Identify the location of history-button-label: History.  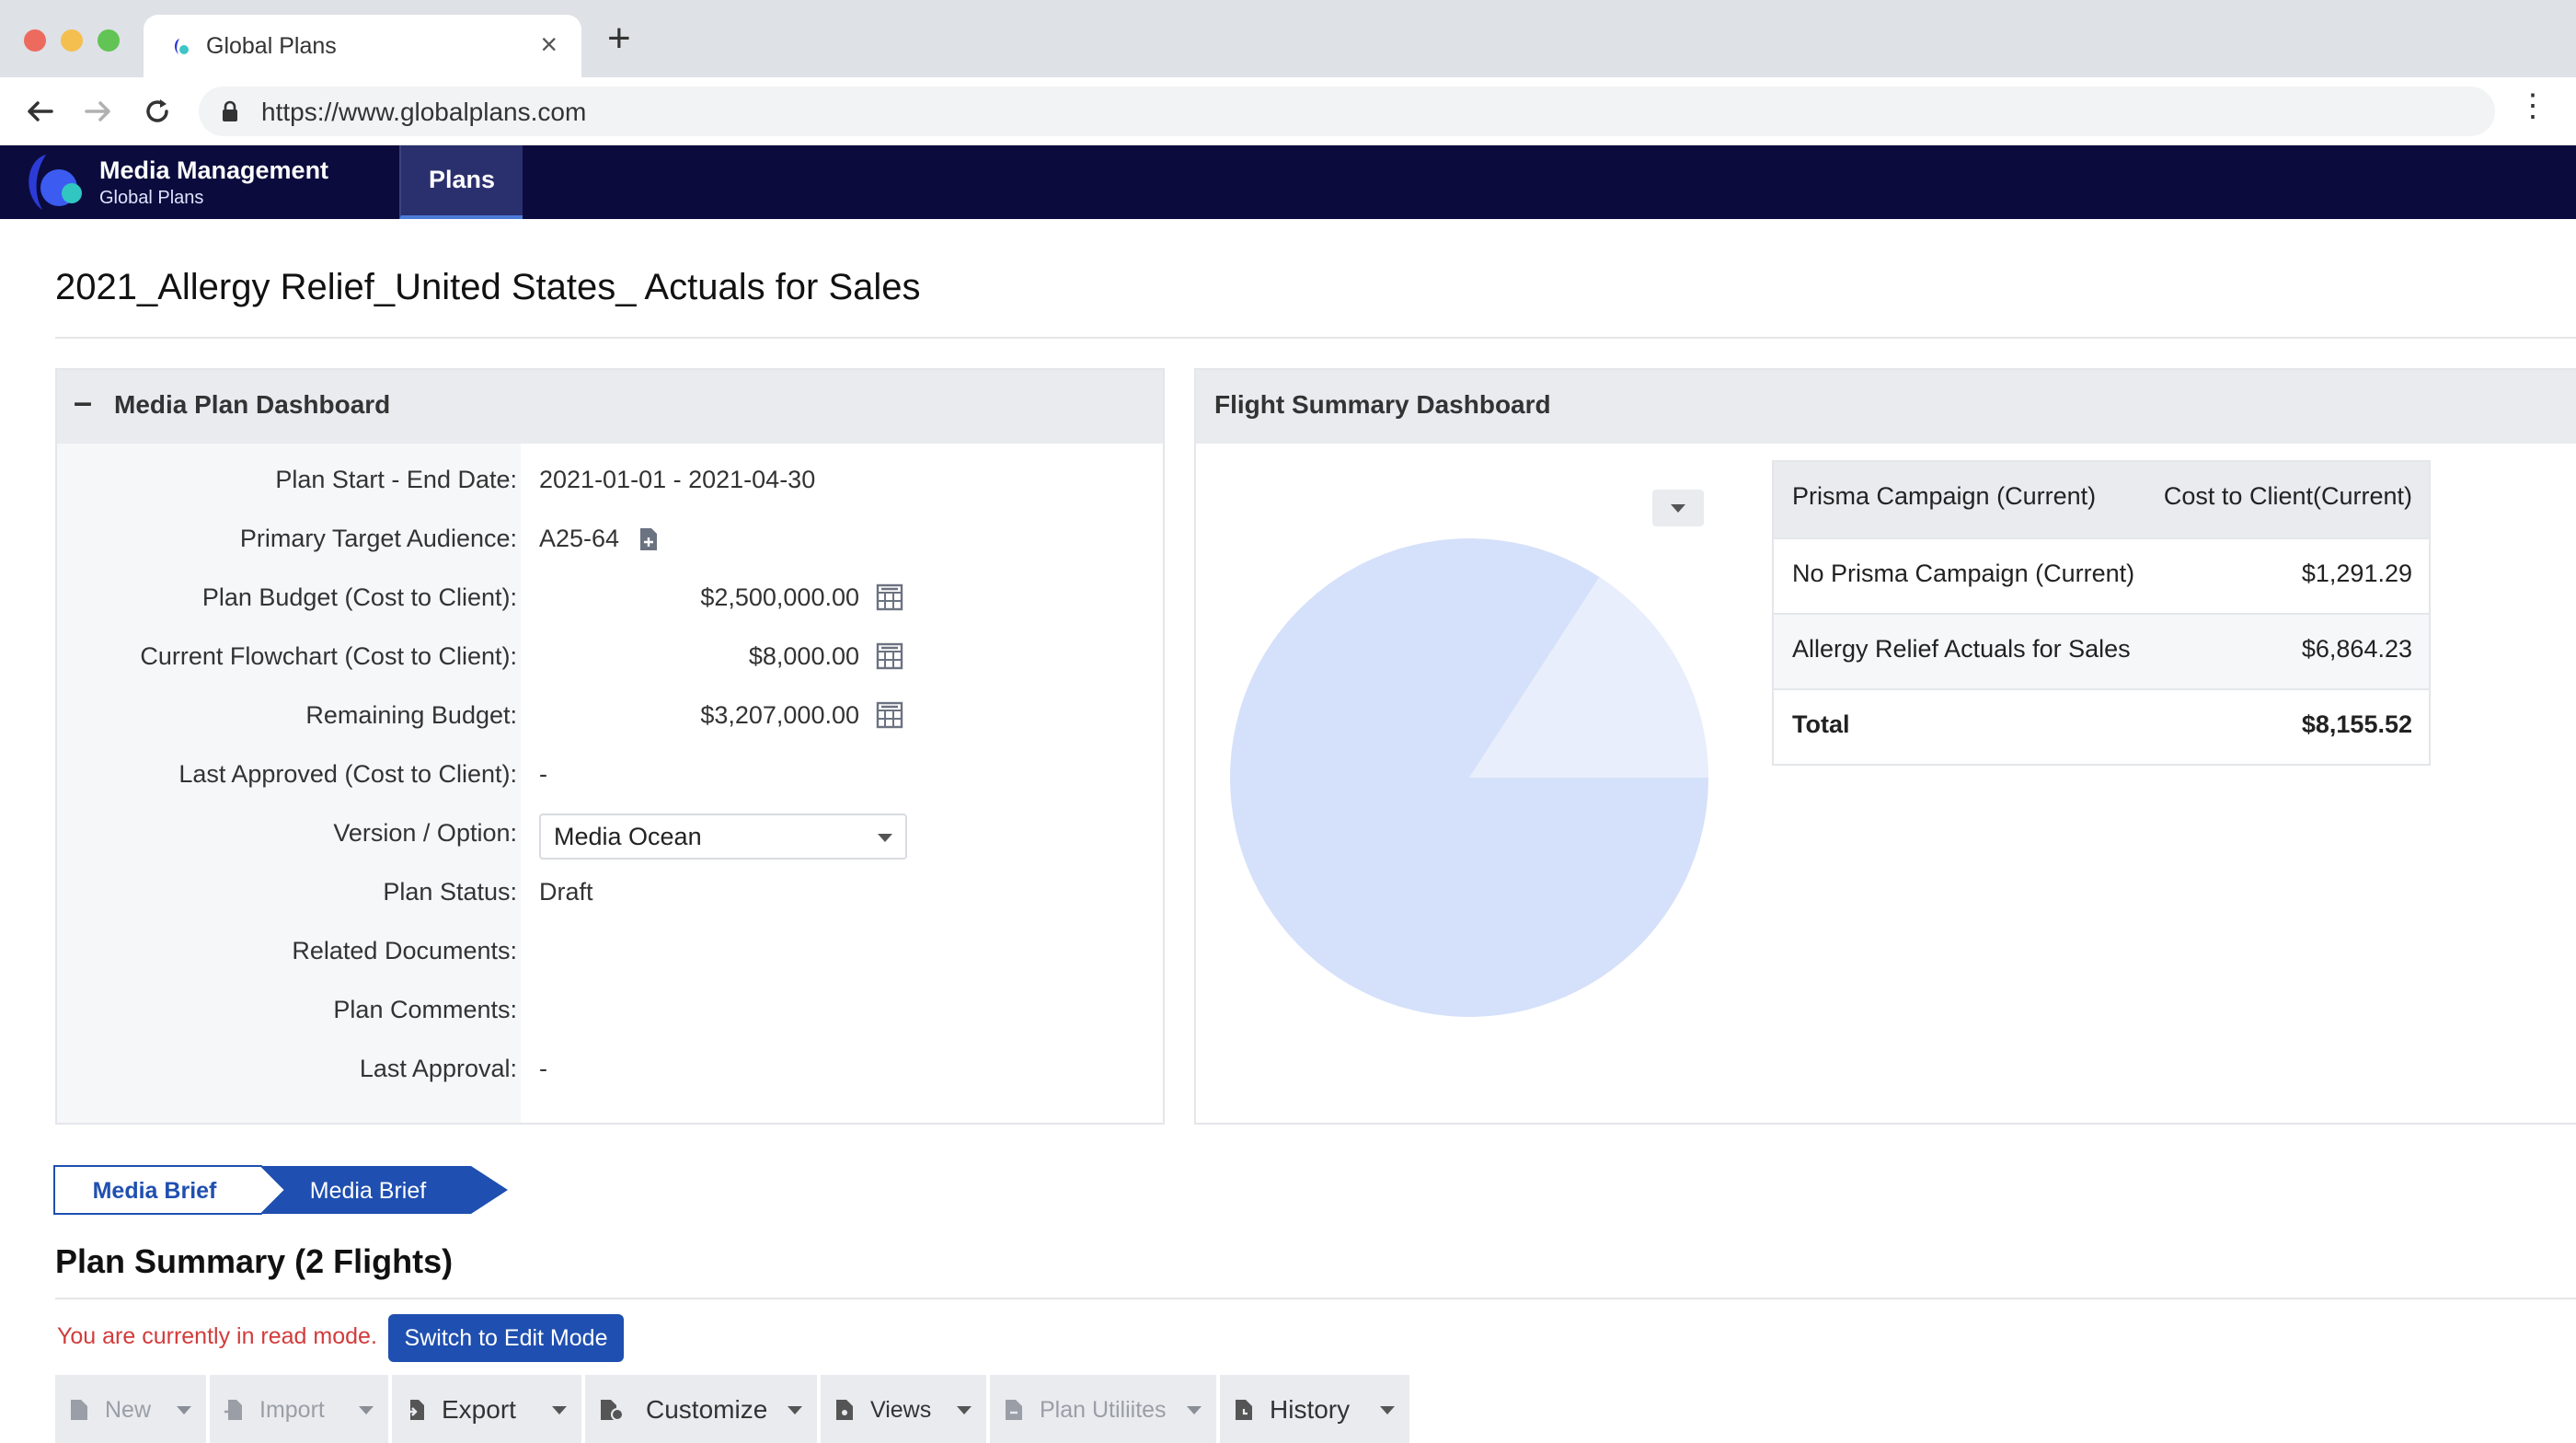
(1310, 1409).